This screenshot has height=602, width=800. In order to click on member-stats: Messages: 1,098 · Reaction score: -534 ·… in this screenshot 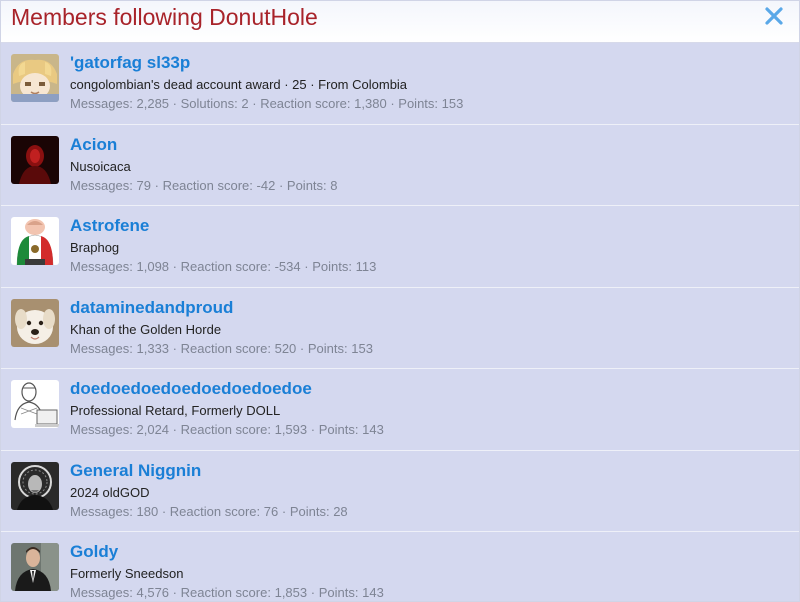, I will do `click(223, 266)`.